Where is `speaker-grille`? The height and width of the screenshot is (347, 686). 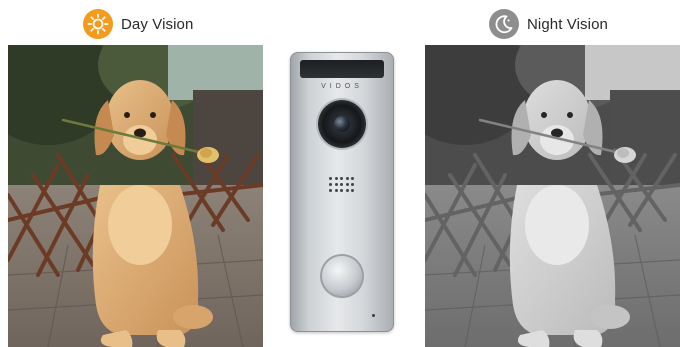
speaker-grille is located at coordinates (342, 185).